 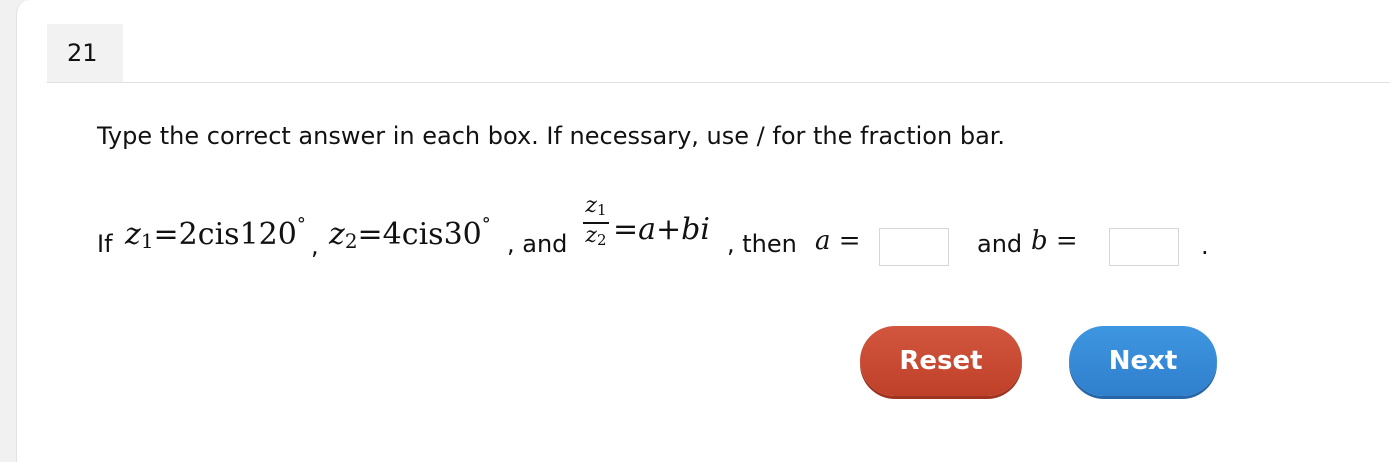 I want to click on question-number: 21, so click(x=85, y=53).